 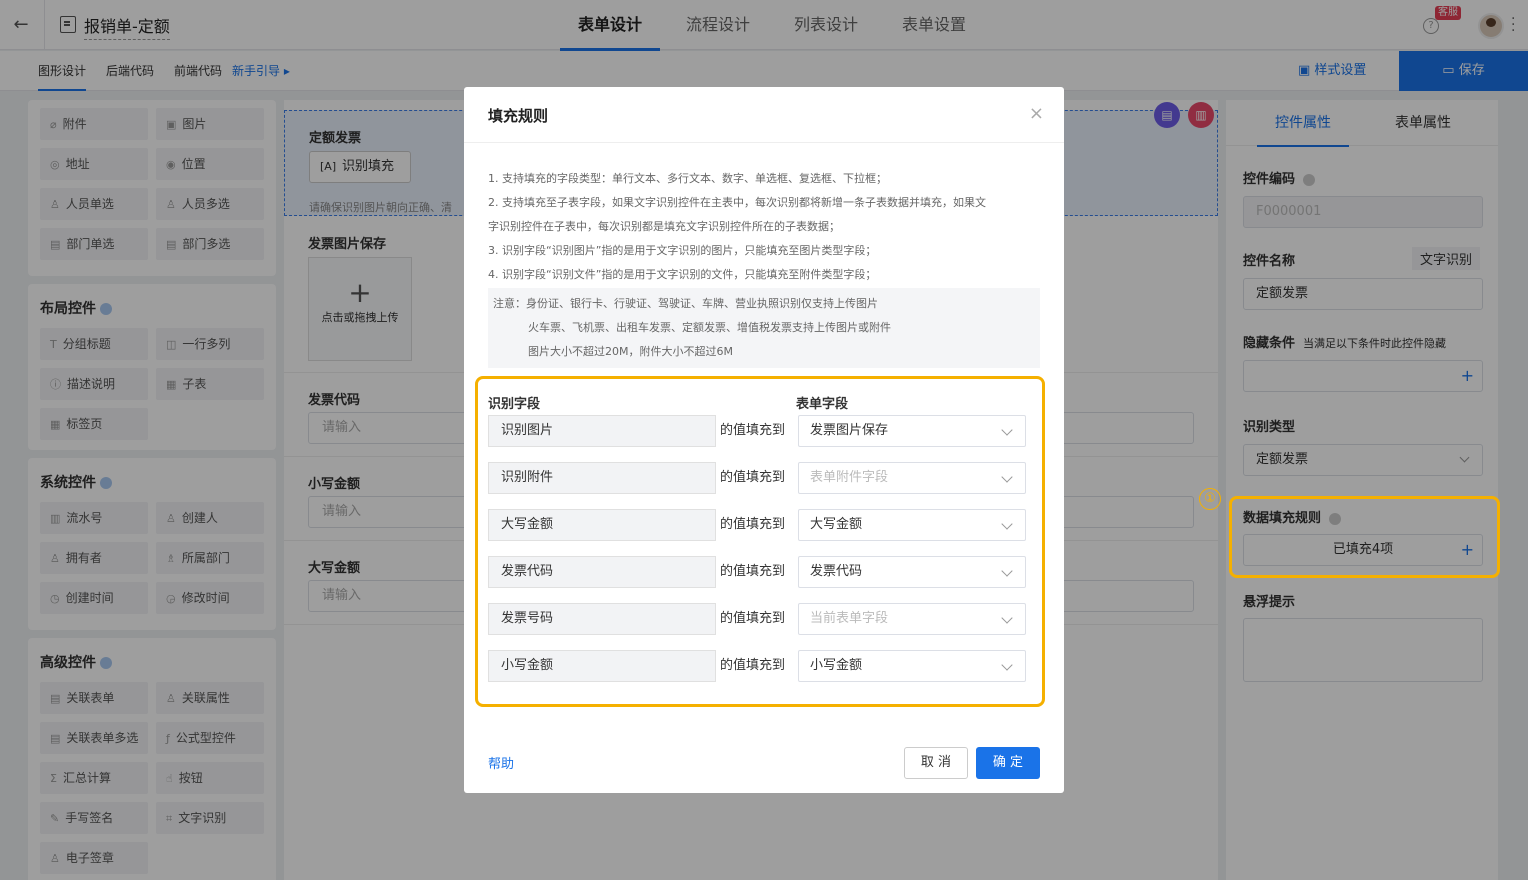 I want to click on source-field: 小写金额, so click(x=602, y=666).